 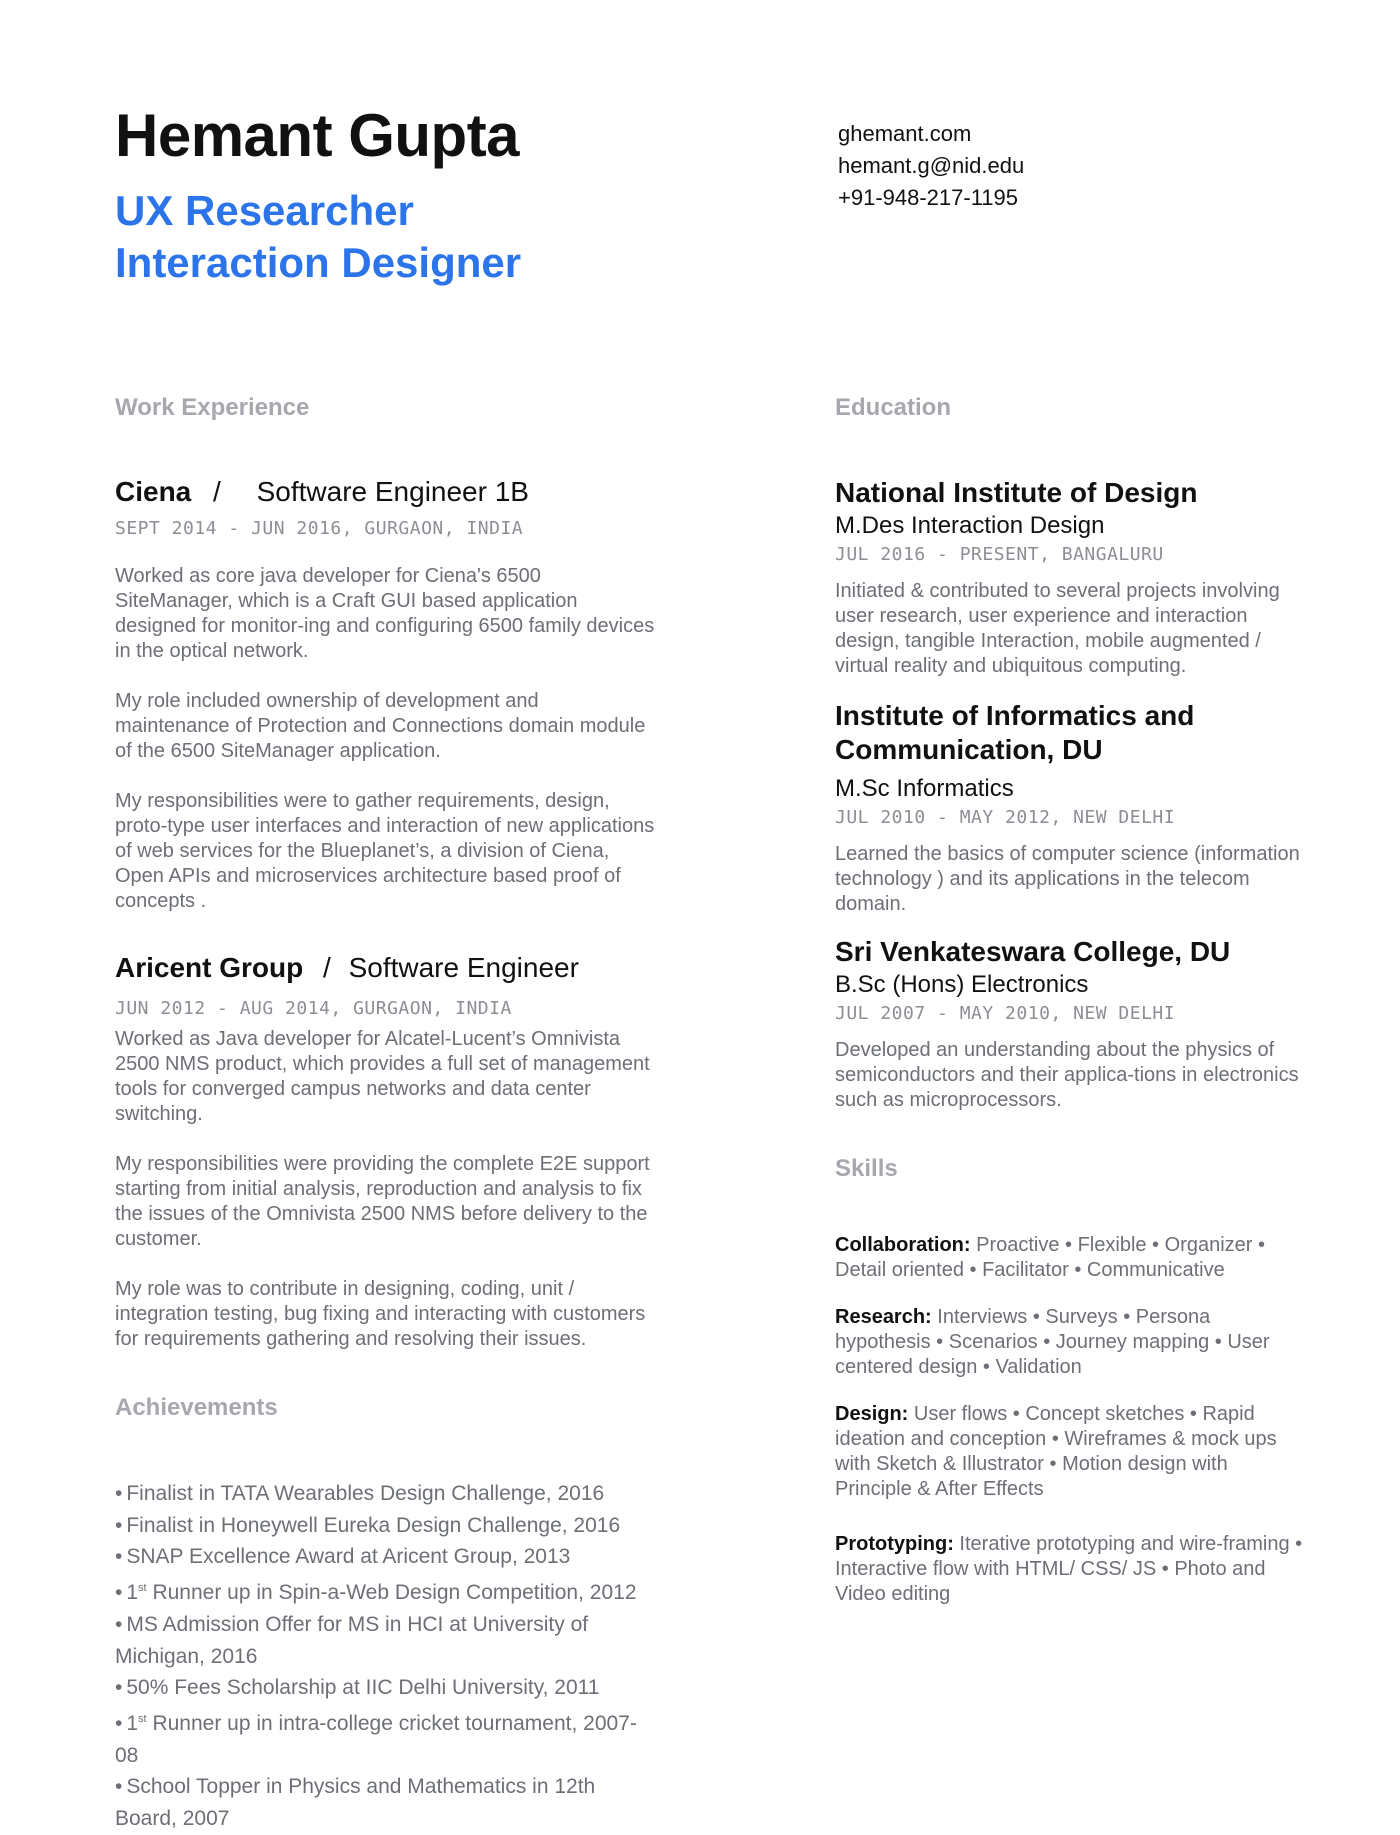 I want to click on degree-name: B.Sc (Hons) Electronics, so click(x=962, y=984).